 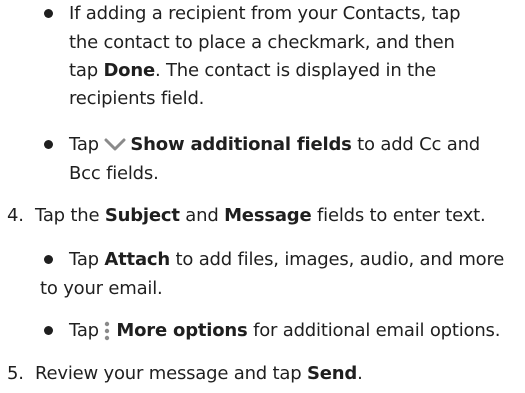 I want to click on subject-term: Subject, so click(x=142, y=215).